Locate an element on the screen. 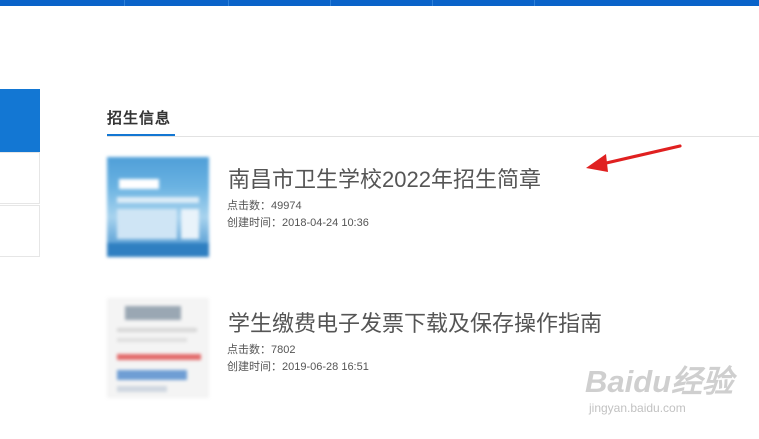 The width and height of the screenshot is (759, 439). click-count: 点击数：7802 is located at coordinates (261, 349).